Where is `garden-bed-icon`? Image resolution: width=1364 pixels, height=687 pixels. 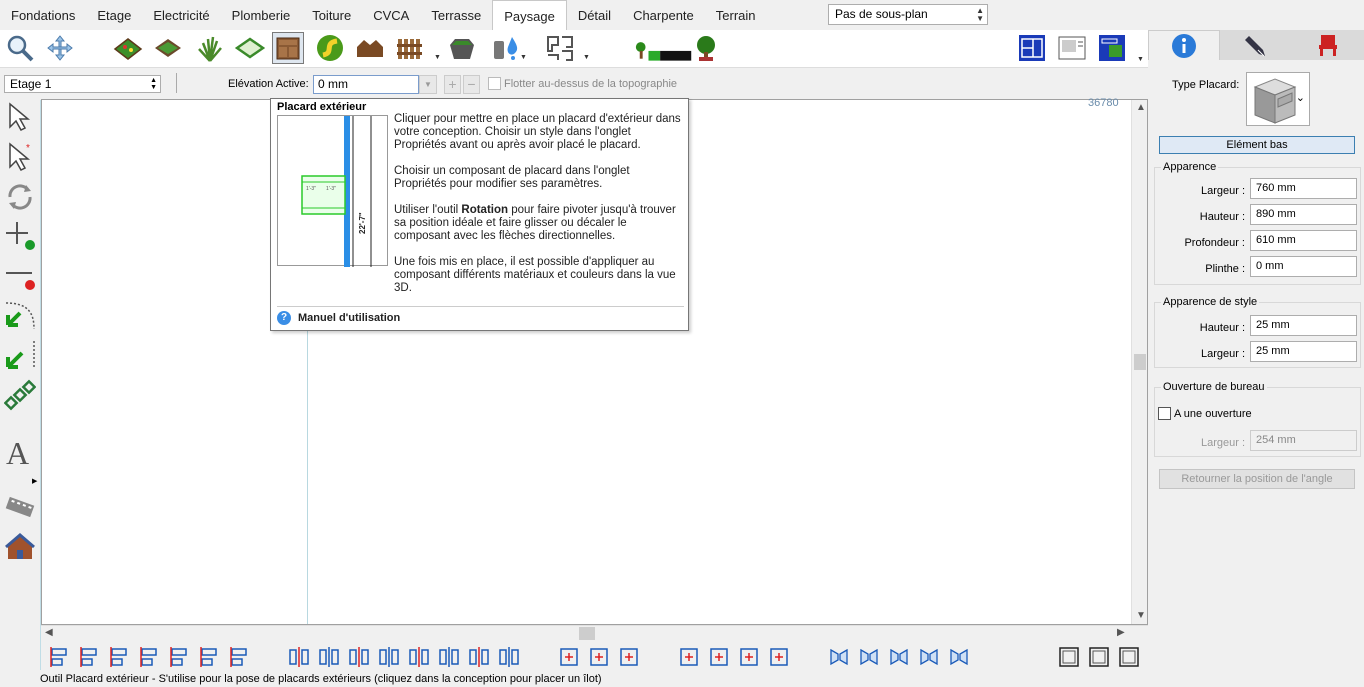 garden-bed-icon is located at coordinates (128, 48).